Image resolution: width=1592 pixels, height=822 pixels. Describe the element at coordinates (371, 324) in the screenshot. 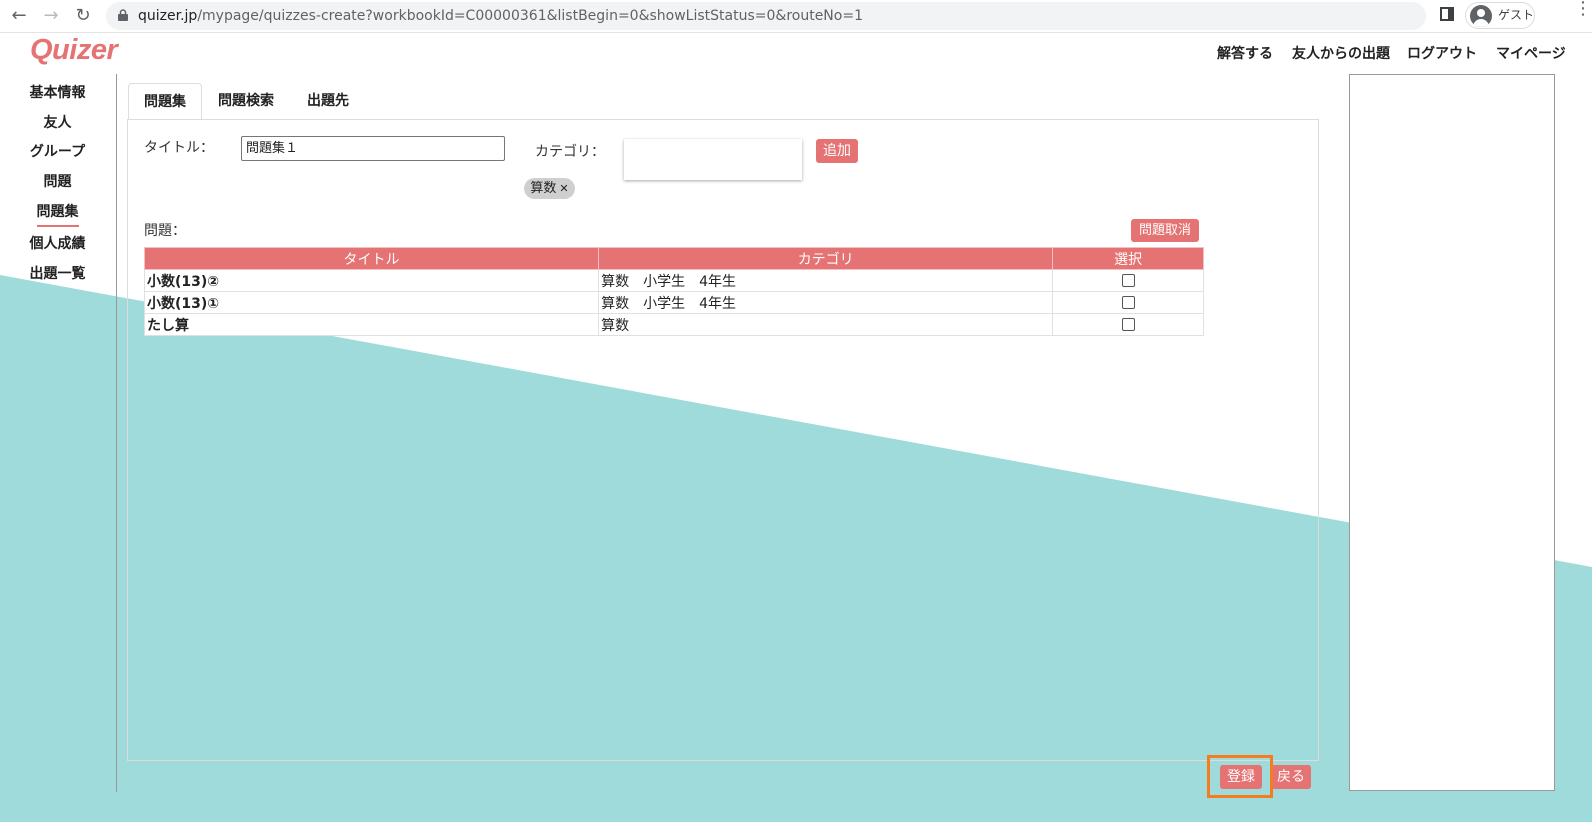

I see `row-title: たし算` at that location.